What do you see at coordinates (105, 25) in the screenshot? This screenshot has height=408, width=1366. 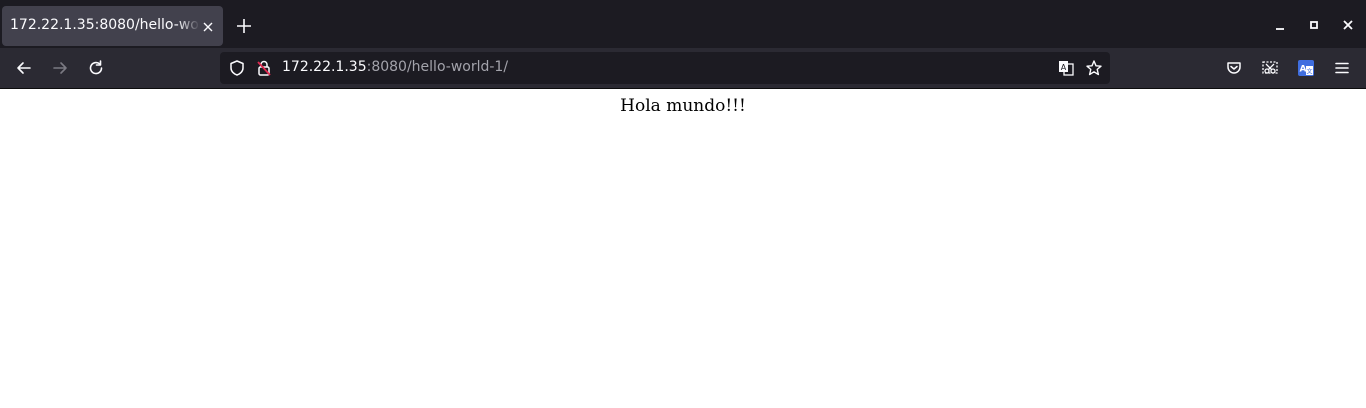 I see `tab-title: 172.22.1.35:8080/hello-world-1/` at bounding box center [105, 25].